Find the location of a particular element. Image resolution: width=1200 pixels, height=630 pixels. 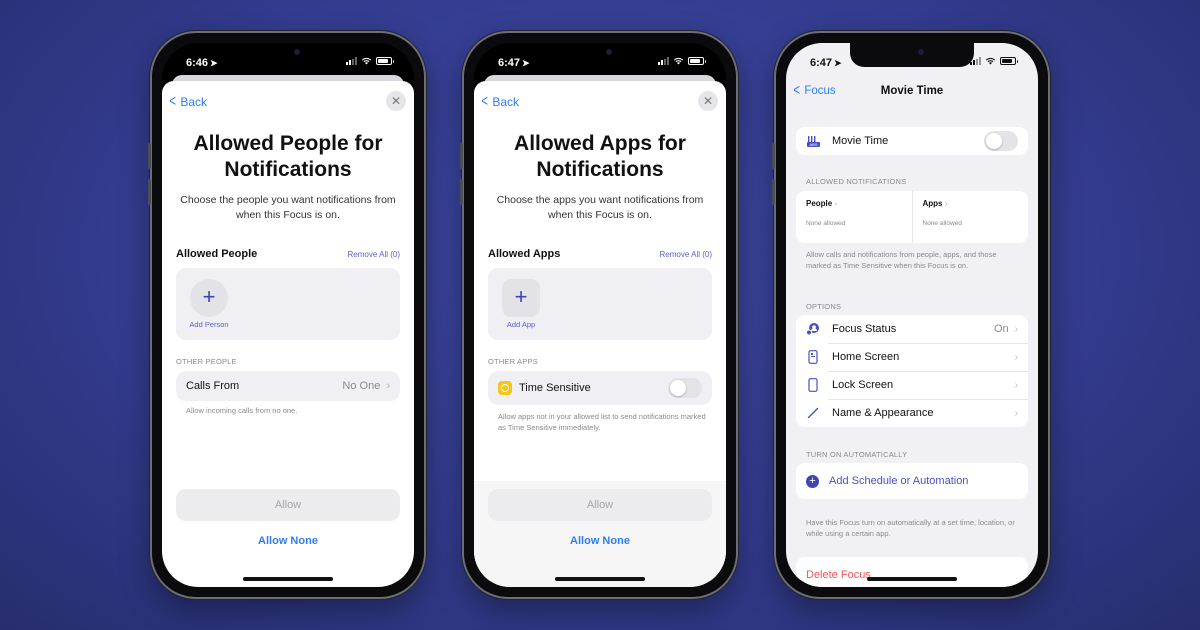

status-bar: 6:46 ➤ is located at coordinates (288, 61).